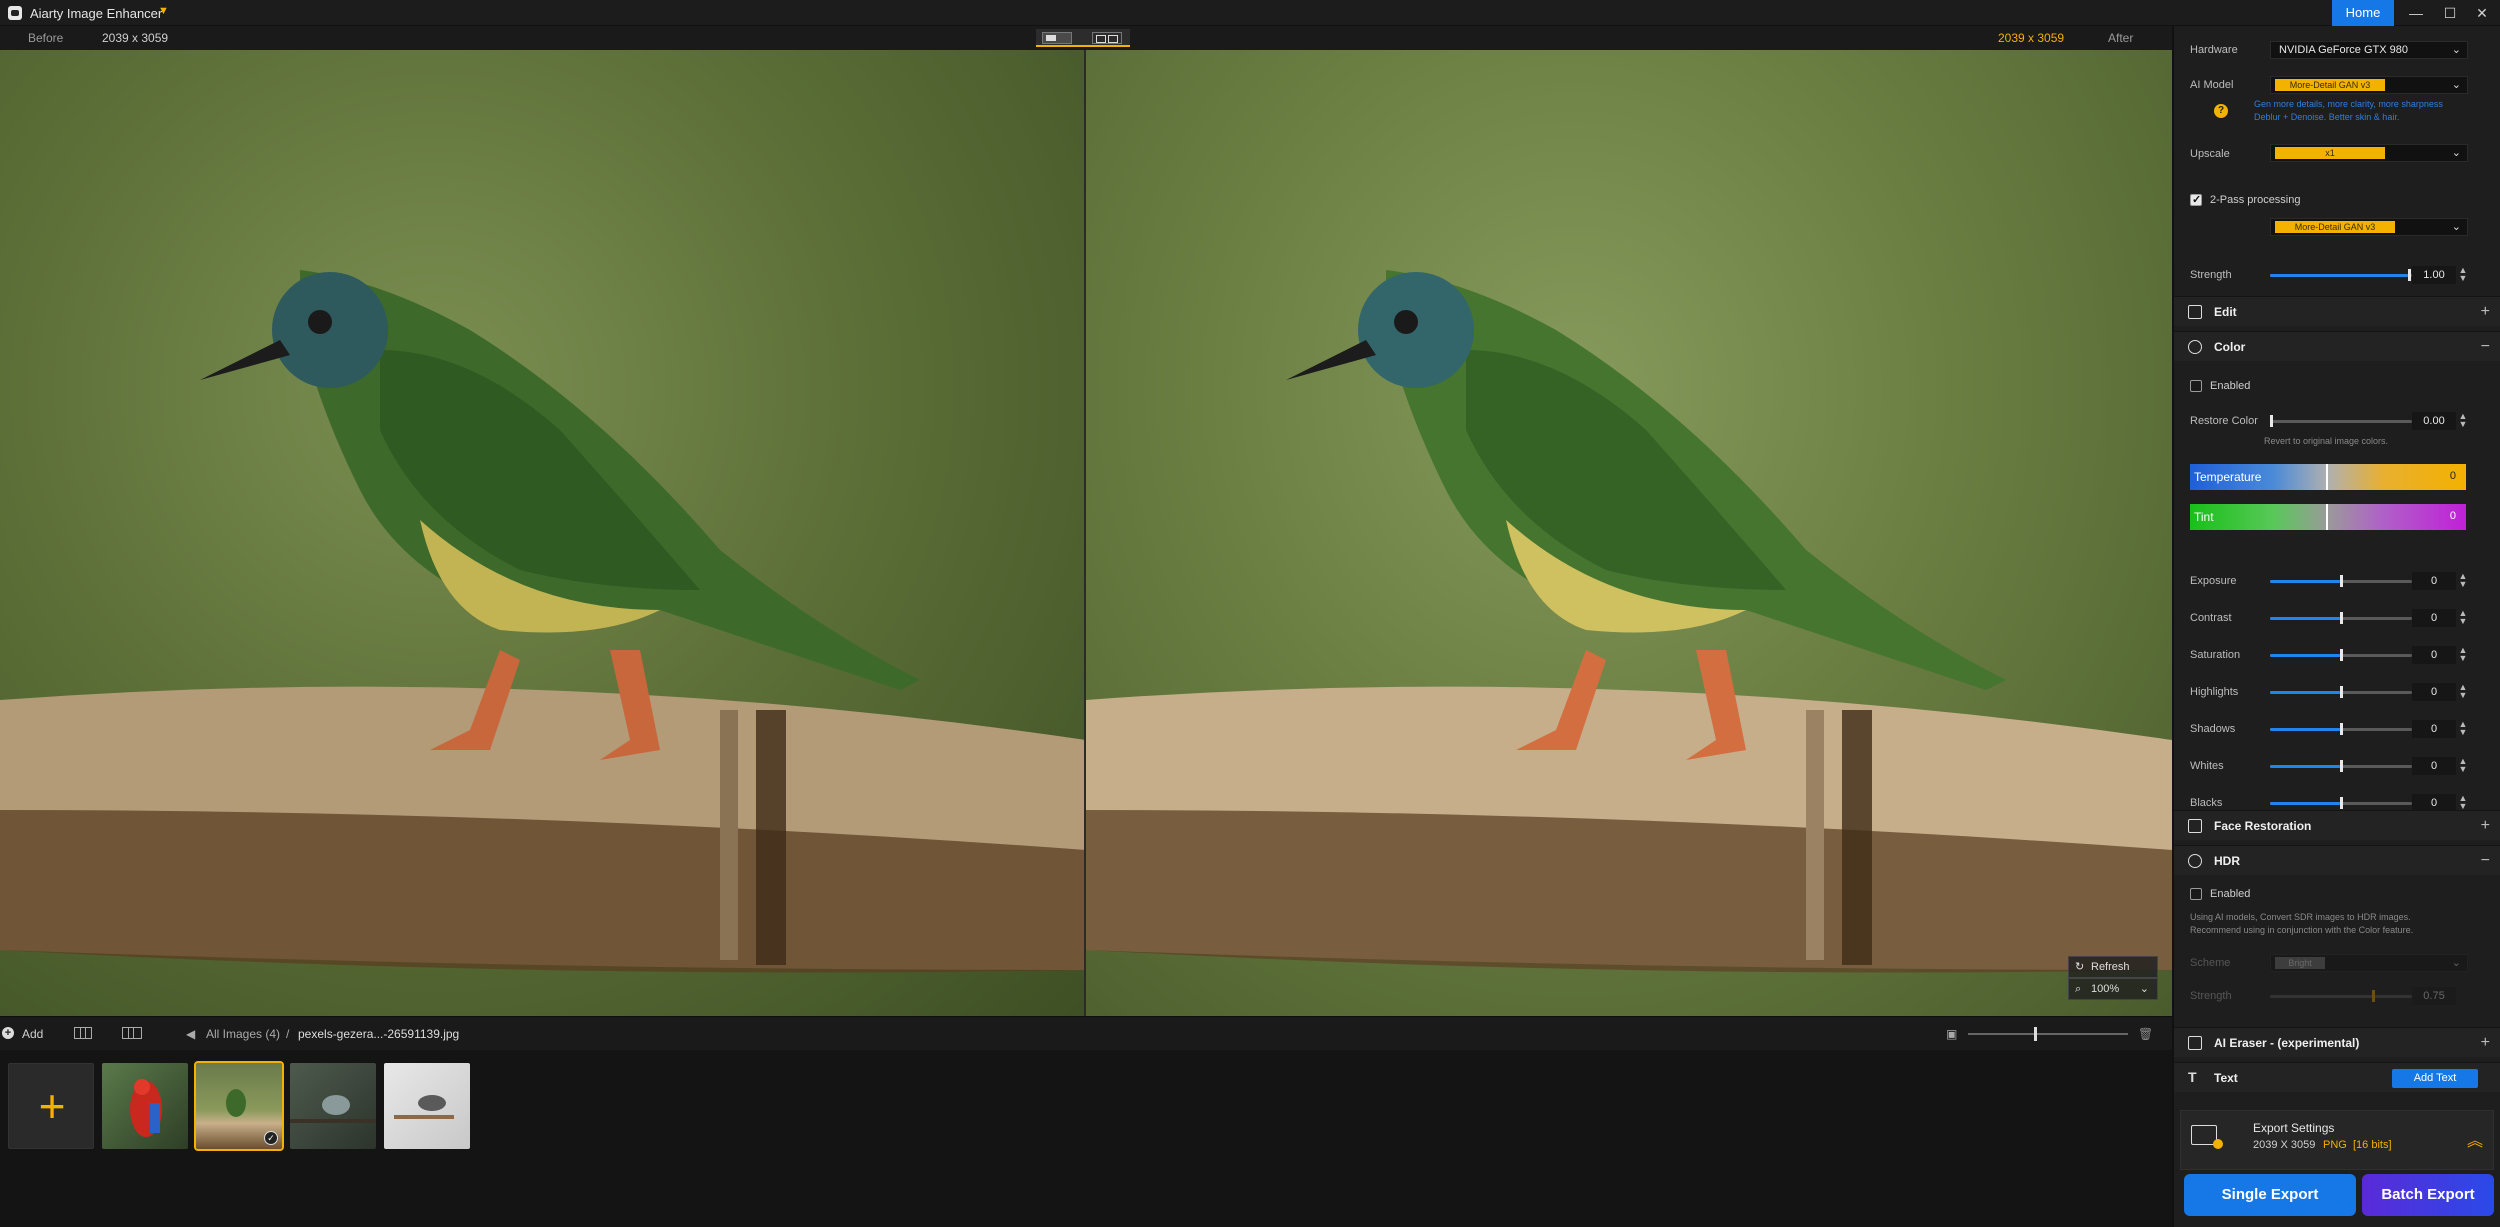 This screenshot has width=2500, height=1227. What do you see at coordinates (2369, 50) in the screenshot?
I see `hardware-select: NVIDIA GeForce GTX 980 ⌄` at bounding box center [2369, 50].